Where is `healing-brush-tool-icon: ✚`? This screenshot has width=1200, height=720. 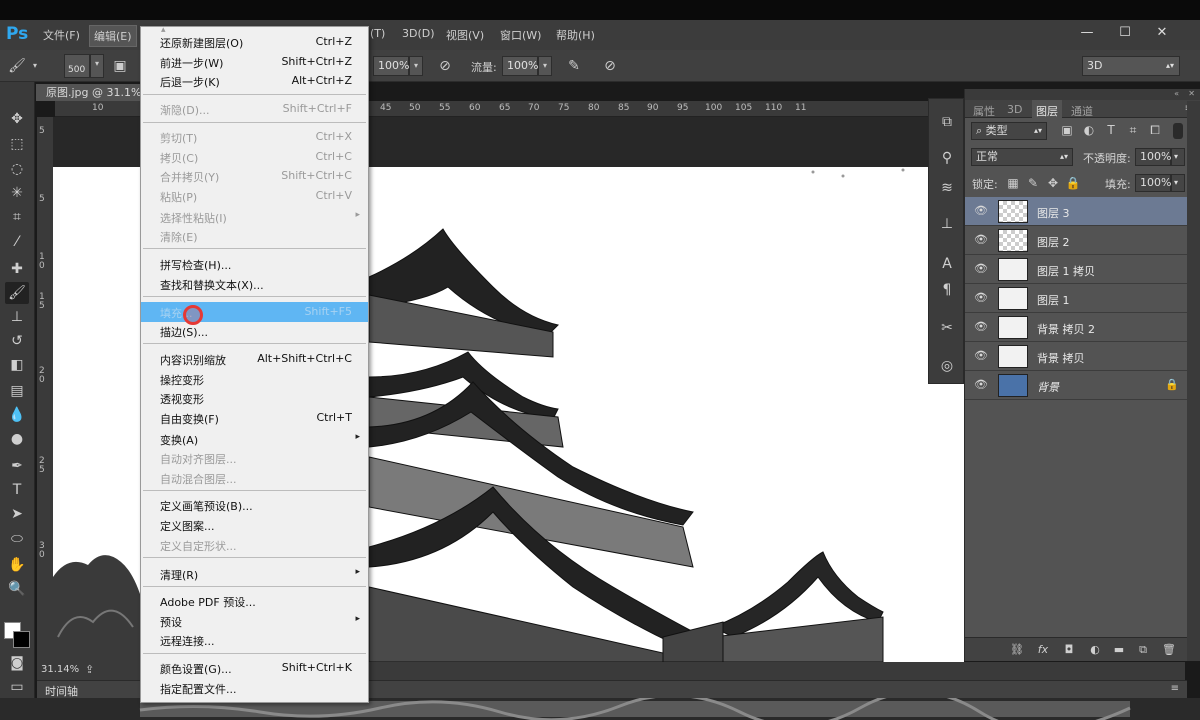 healing-brush-tool-icon: ✚ is located at coordinates (17, 269).